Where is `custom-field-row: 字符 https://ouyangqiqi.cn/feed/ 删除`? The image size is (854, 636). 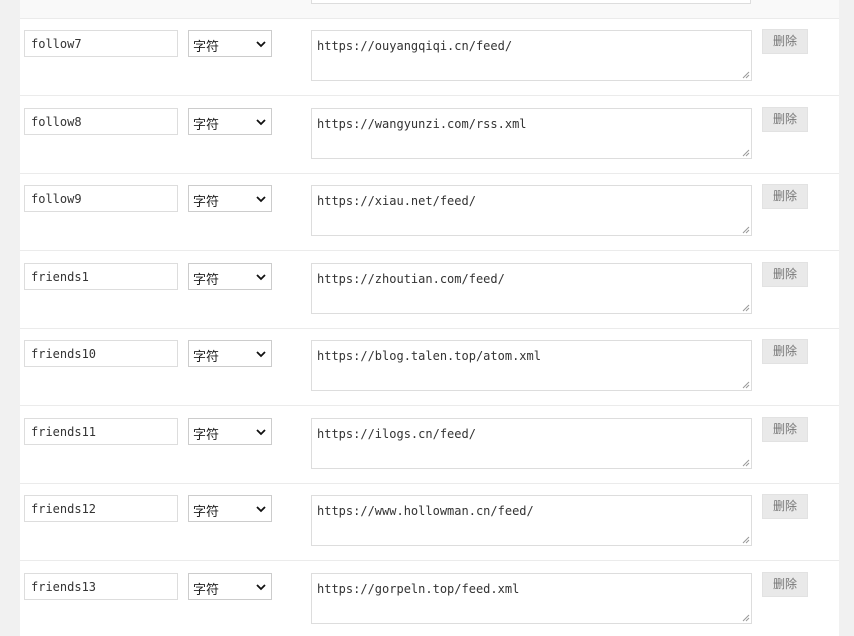 custom-field-row: 字符 https://ouyangqiqi.cn/feed/ 删除 is located at coordinates (429, 57).